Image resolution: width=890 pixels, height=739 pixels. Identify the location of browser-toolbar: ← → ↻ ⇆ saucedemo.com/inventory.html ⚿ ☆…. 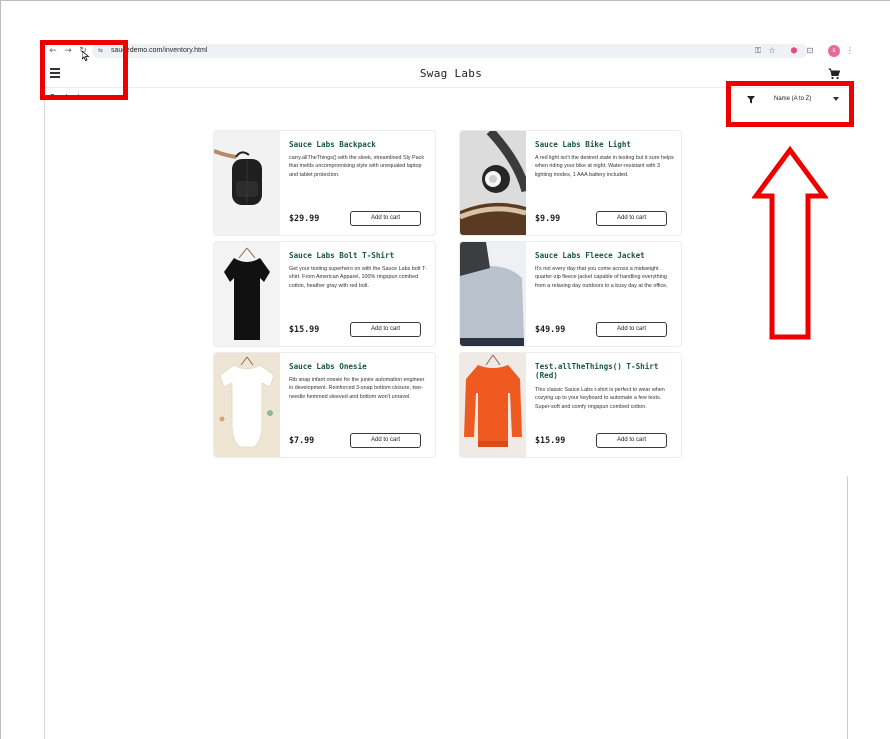
(451, 51).